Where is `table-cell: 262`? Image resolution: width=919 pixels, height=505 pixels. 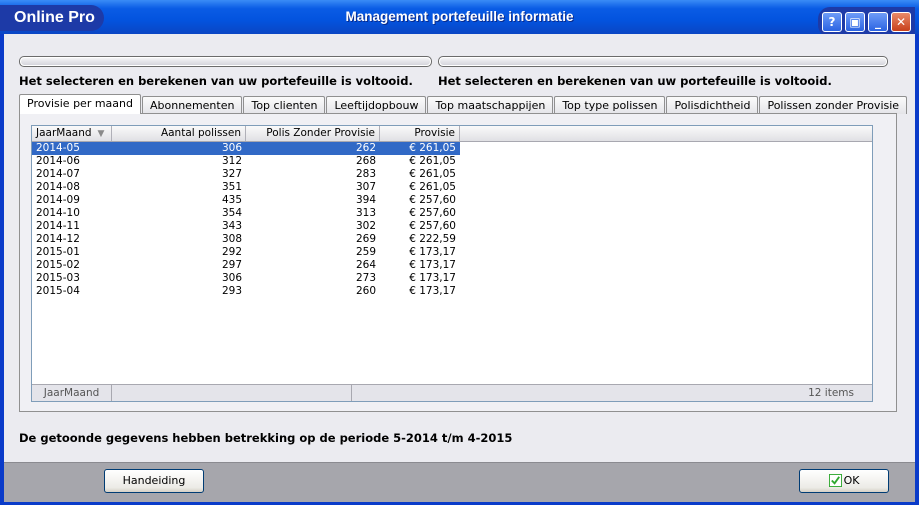 table-cell: 262 is located at coordinates (313, 148).